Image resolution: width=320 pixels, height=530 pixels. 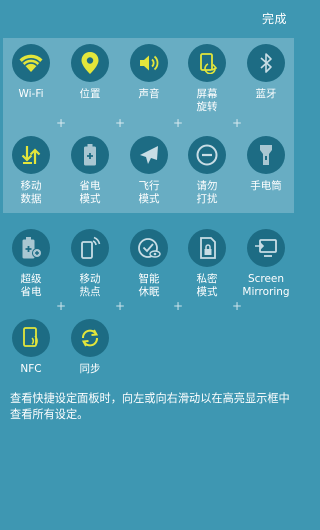 What do you see at coordinates (149, 94) in the screenshot?
I see `tile-label: 声音` at bounding box center [149, 94].